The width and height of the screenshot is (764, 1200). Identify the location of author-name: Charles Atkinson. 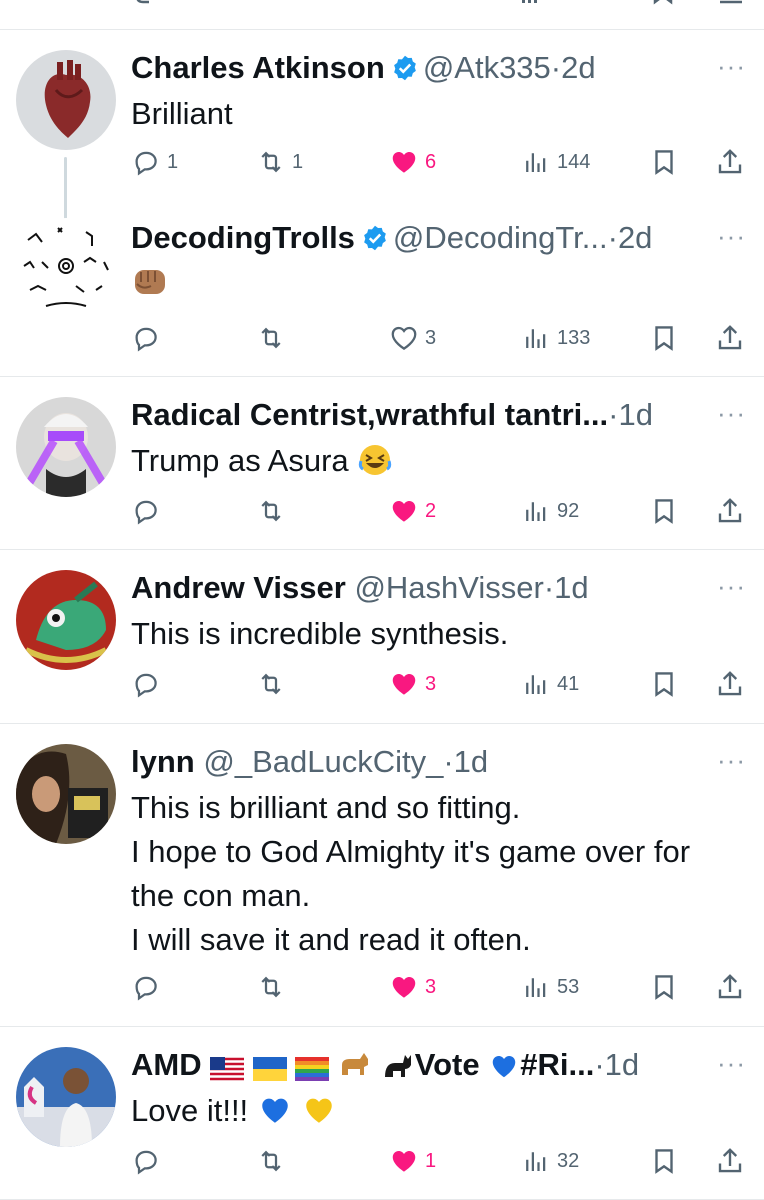
(258, 67).